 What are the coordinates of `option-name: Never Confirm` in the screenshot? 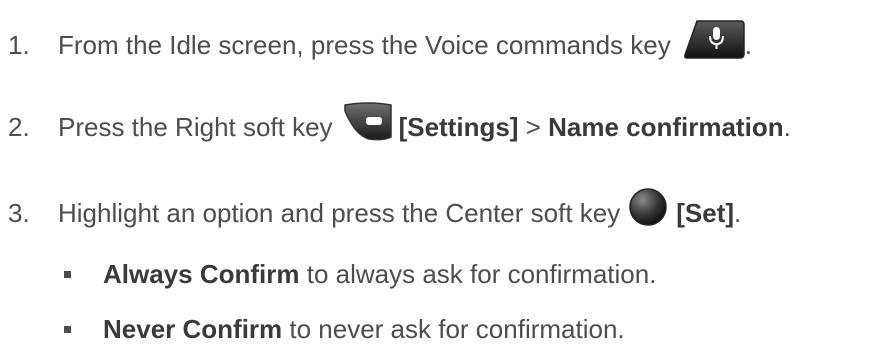 It's located at (193, 329).